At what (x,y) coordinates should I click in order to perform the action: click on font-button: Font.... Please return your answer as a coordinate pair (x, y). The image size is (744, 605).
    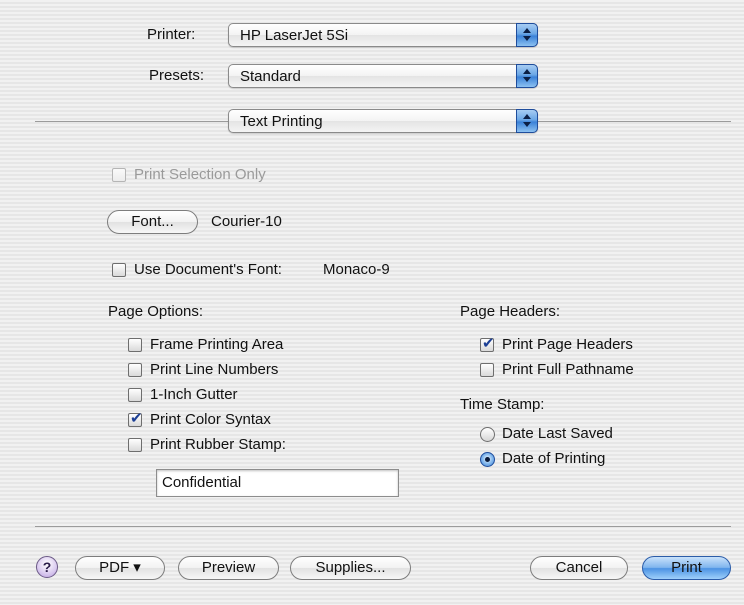
    Looking at the image, I should click on (152, 222).